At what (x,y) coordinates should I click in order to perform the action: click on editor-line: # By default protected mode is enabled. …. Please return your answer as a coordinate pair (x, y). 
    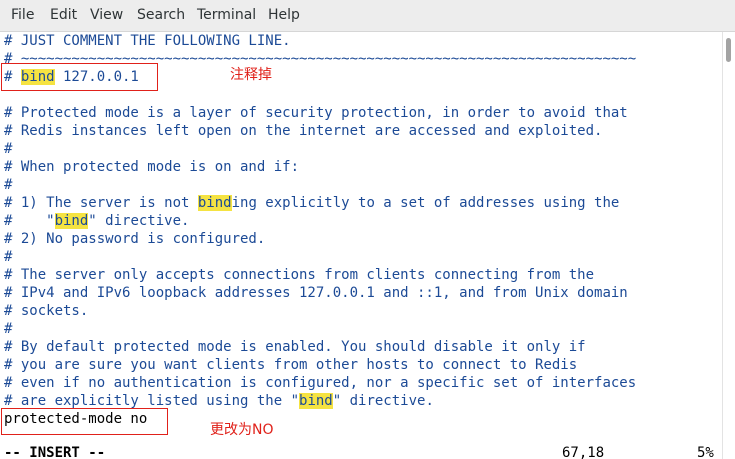
    Looking at the image, I should click on (295, 347).